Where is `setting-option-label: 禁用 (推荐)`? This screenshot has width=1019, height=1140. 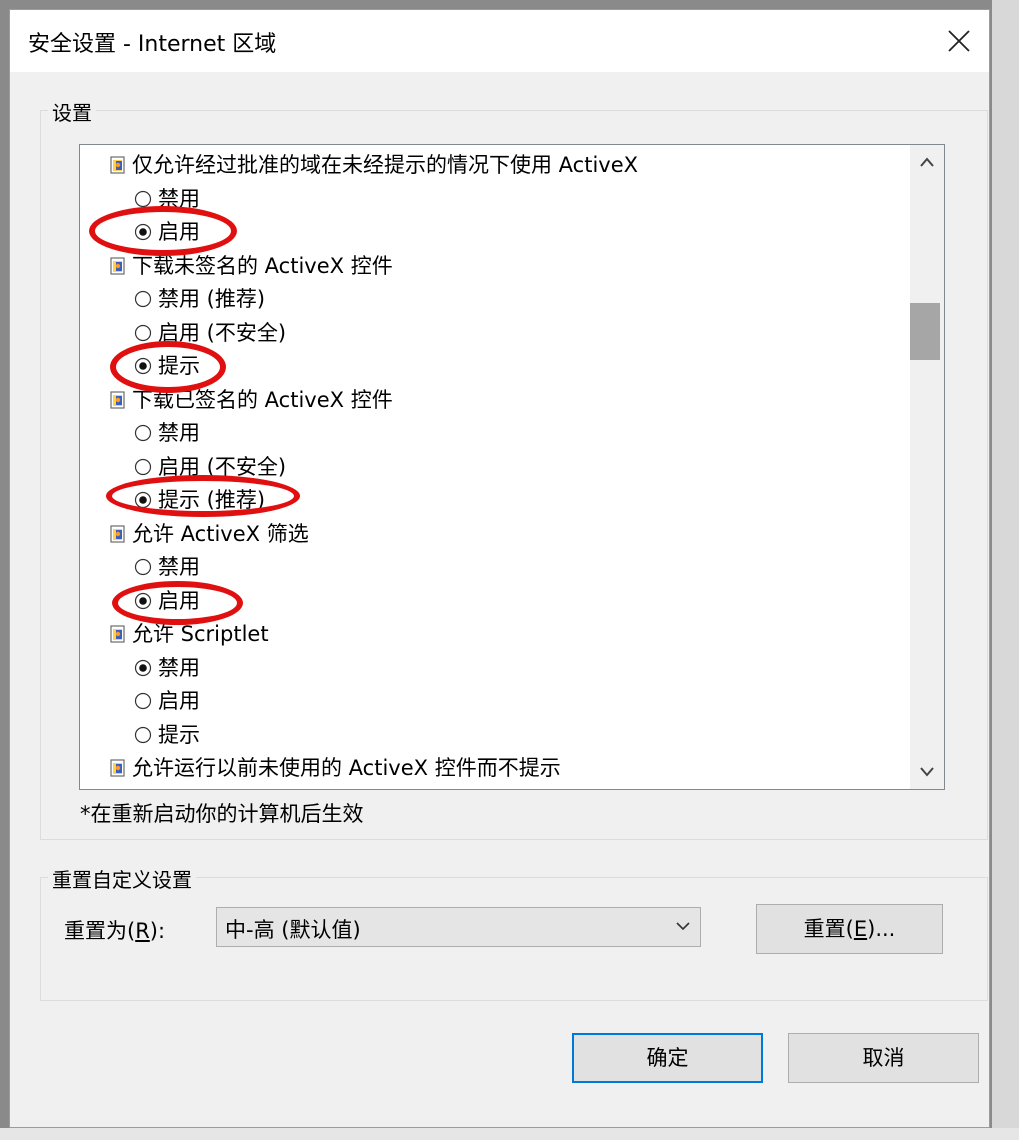
setting-option-label: 禁用 (推荐) is located at coordinates (212, 299).